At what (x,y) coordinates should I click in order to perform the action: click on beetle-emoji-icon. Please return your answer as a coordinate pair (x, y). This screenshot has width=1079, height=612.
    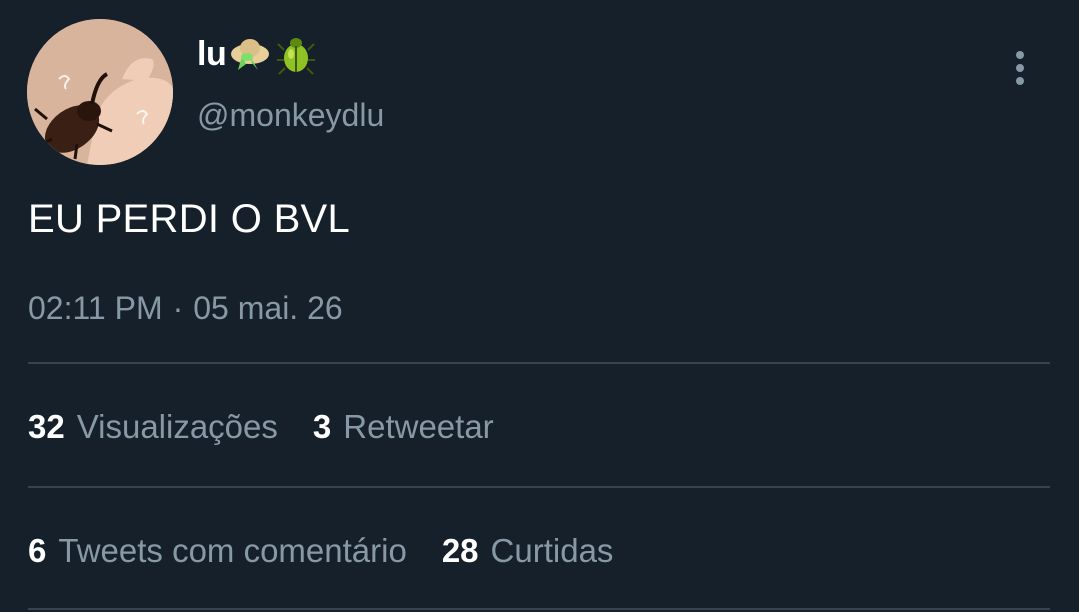
    Looking at the image, I should click on (296, 54).